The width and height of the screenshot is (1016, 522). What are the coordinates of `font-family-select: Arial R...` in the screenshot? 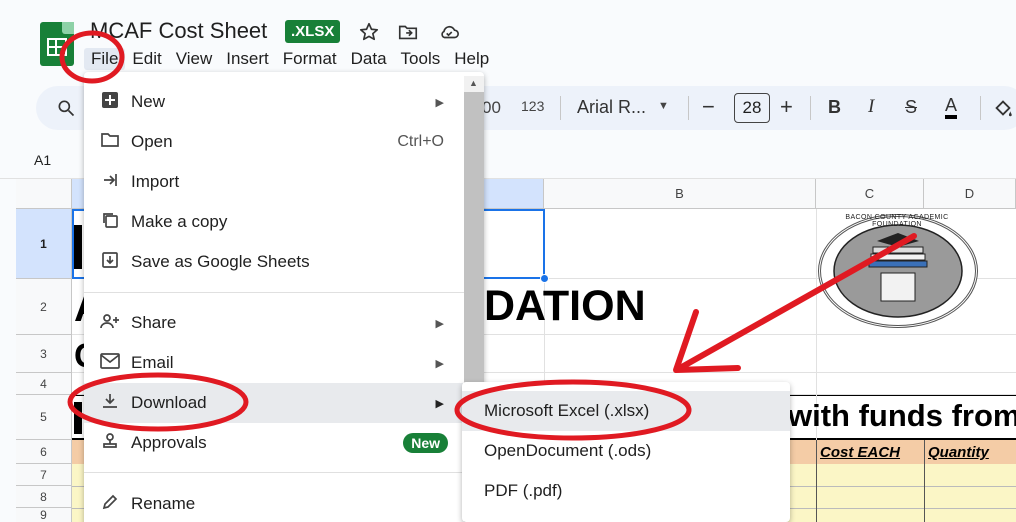 It's located at (611, 107).